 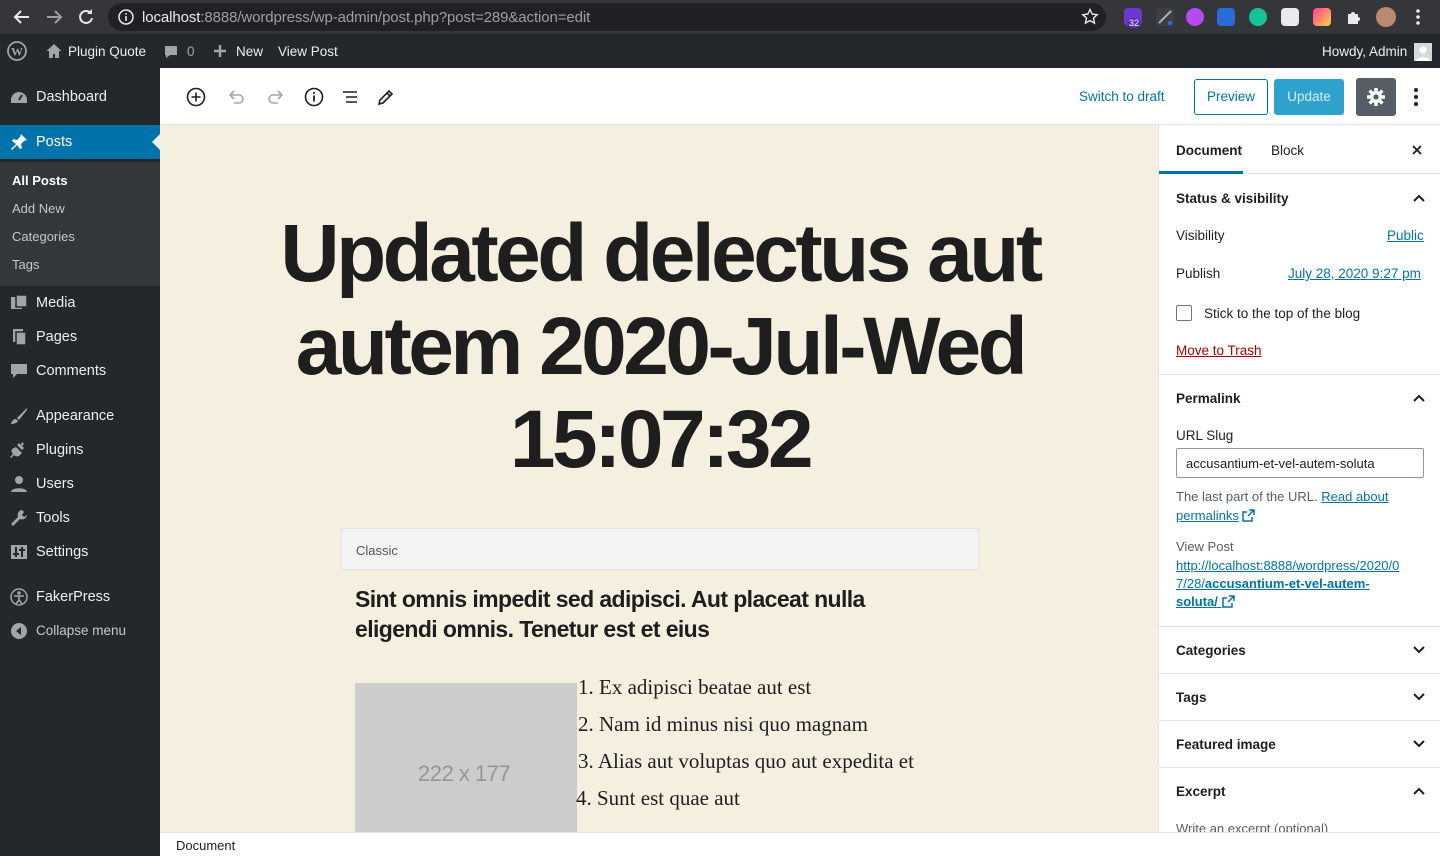 What do you see at coordinates (1231, 97) in the screenshot?
I see `preview-button: Preview` at bounding box center [1231, 97].